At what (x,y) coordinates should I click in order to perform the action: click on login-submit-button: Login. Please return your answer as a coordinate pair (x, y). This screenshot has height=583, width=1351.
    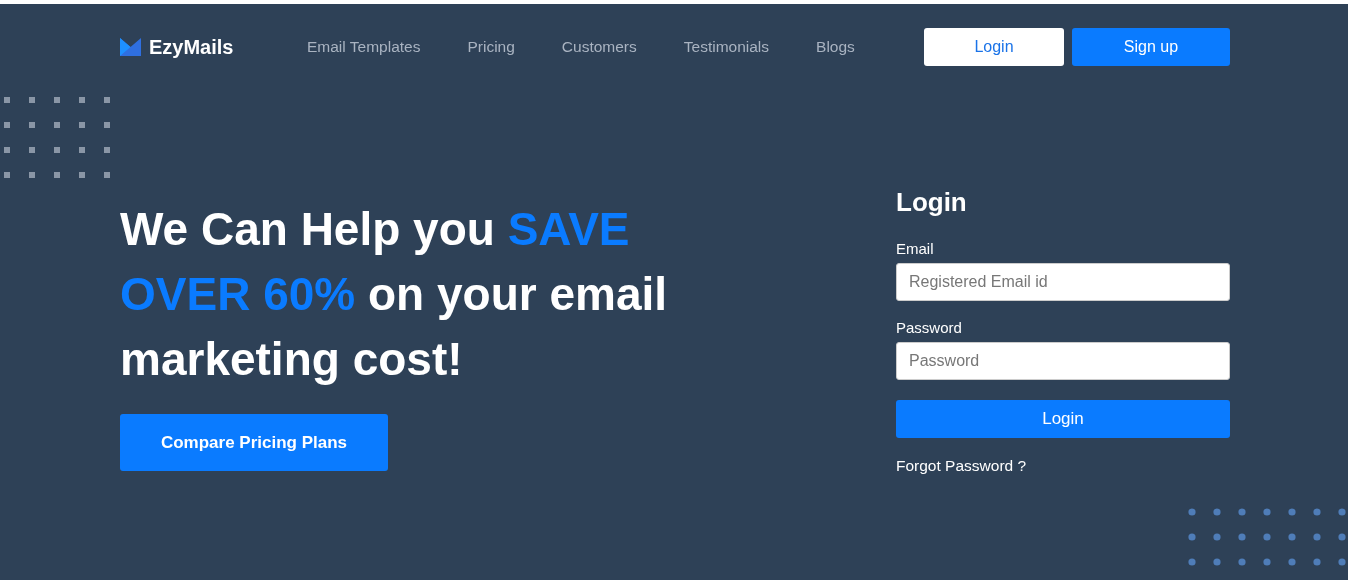
    Looking at the image, I should click on (1063, 419).